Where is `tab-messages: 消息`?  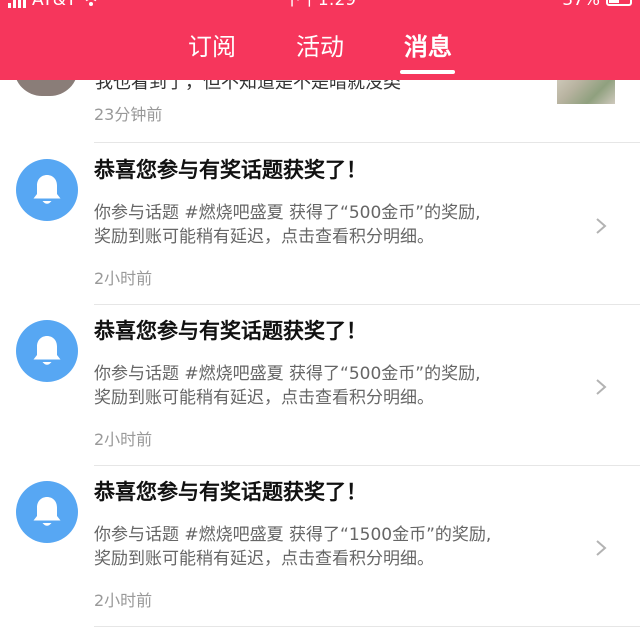 tab-messages: 消息 is located at coordinates (428, 50).